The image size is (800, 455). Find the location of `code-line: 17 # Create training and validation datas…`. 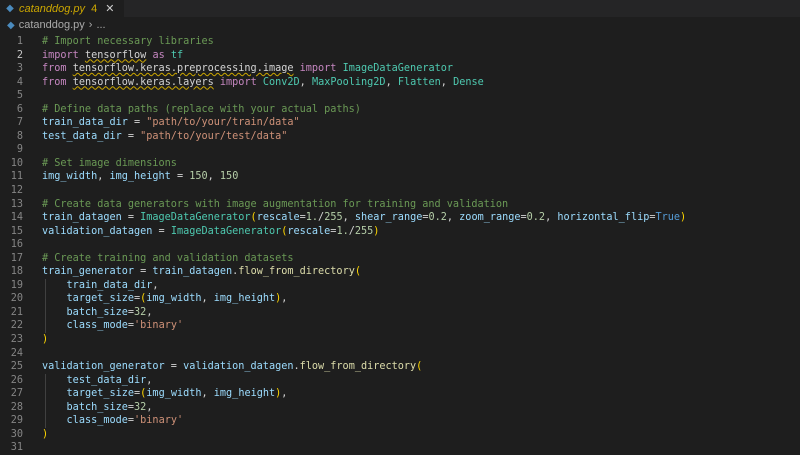

code-line: 17 # Create training and validation datas… is located at coordinates (400, 259).